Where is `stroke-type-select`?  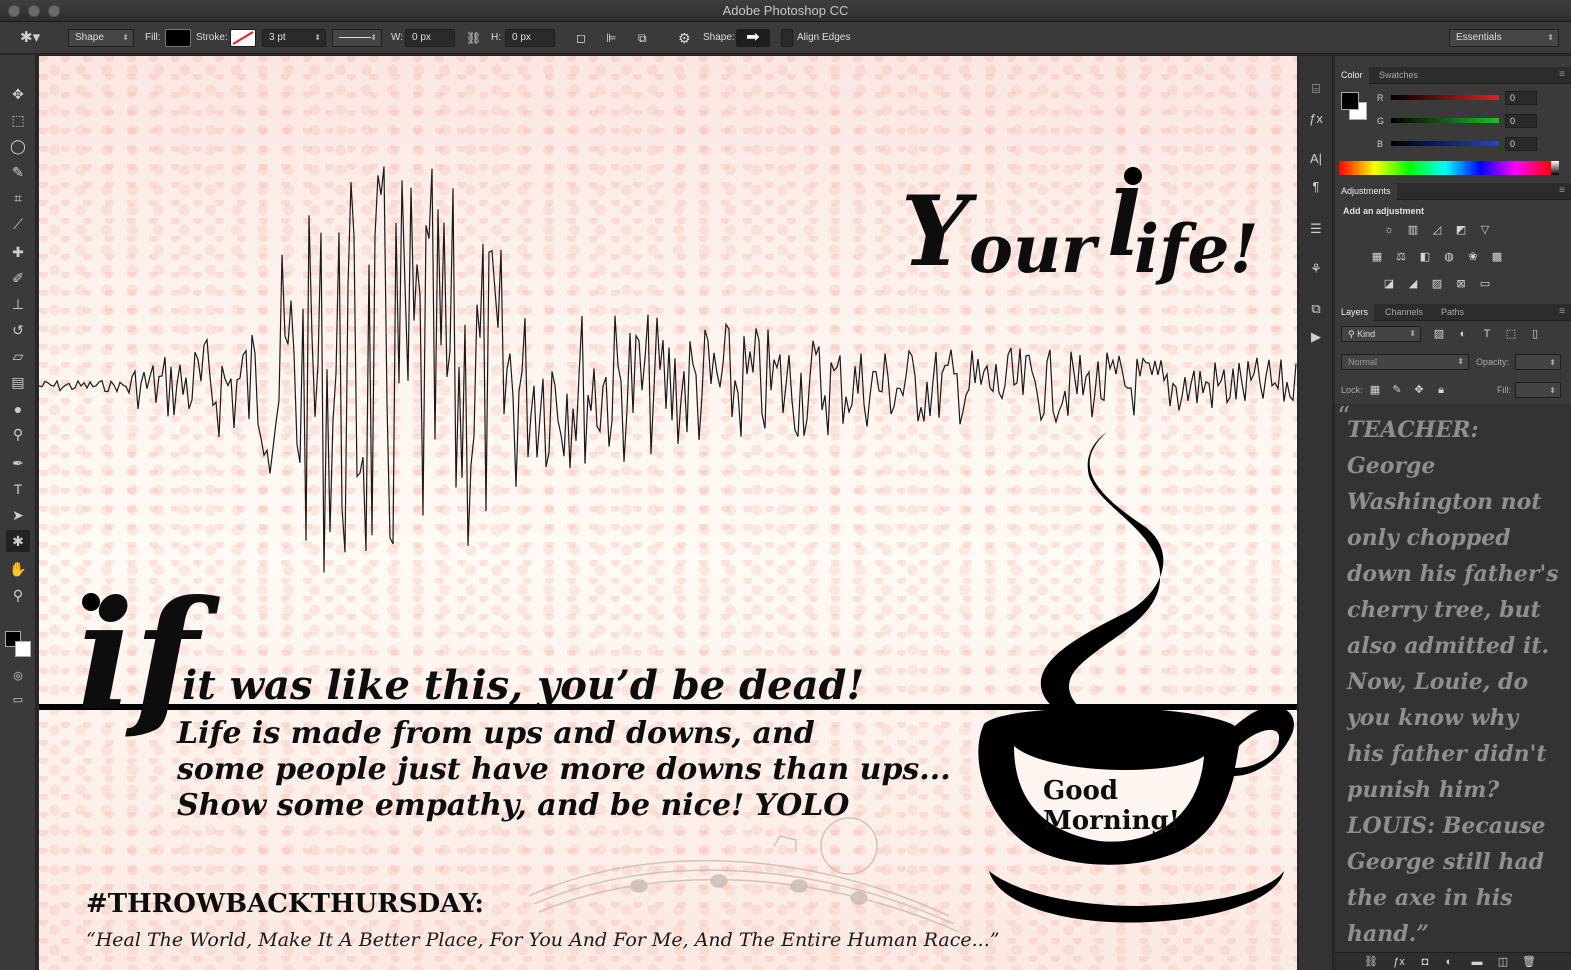 stroke-type-select is located at coordinates (357, 38).